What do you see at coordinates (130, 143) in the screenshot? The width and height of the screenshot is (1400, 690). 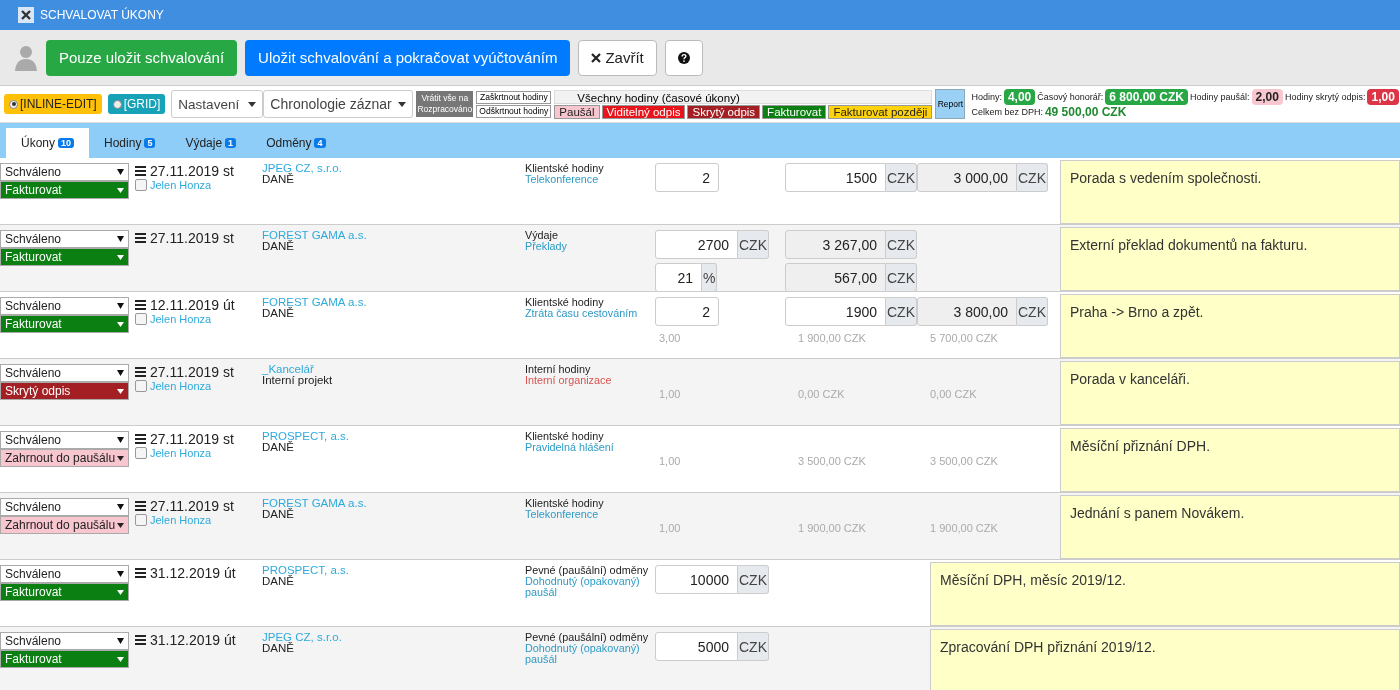 I see `tab: Hodiny 5` at bounding box center [130, 143].